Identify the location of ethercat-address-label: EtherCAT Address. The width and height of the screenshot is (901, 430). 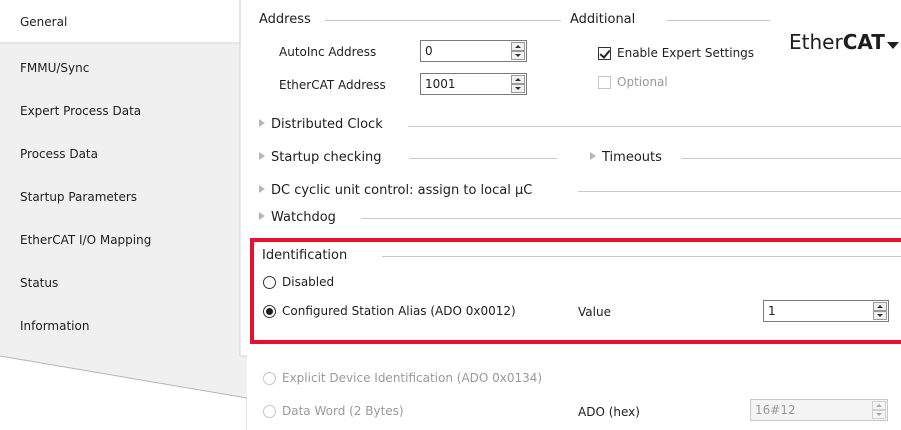
(332, 85).